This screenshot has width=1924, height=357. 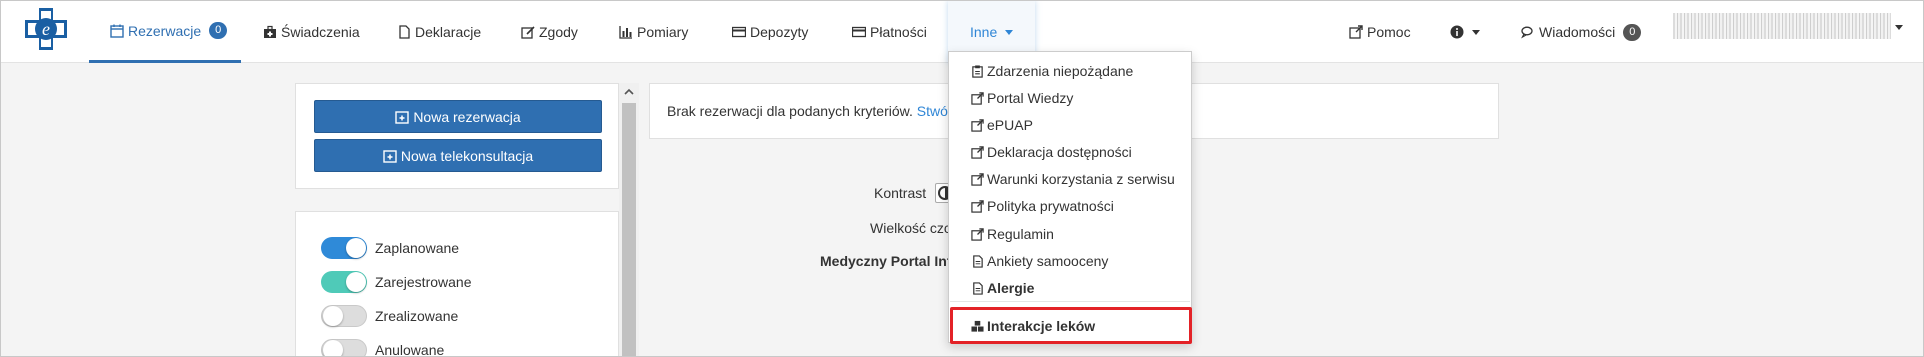 What do you see at coordinates (1071, 325) in the screenshot?
I see `highlight-box` at bounding box center [1071, 325].